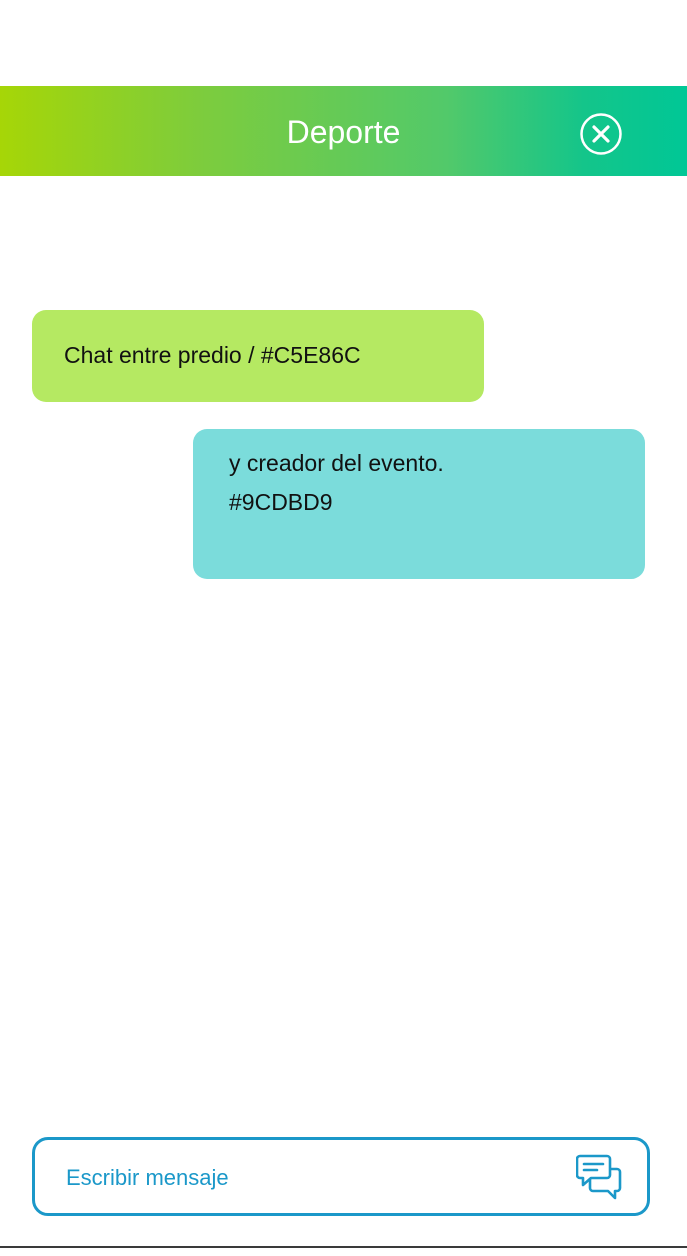 This screenshot has height=1256, width=687. I want to click on message-text: y creador del evento., so click(336, 463).